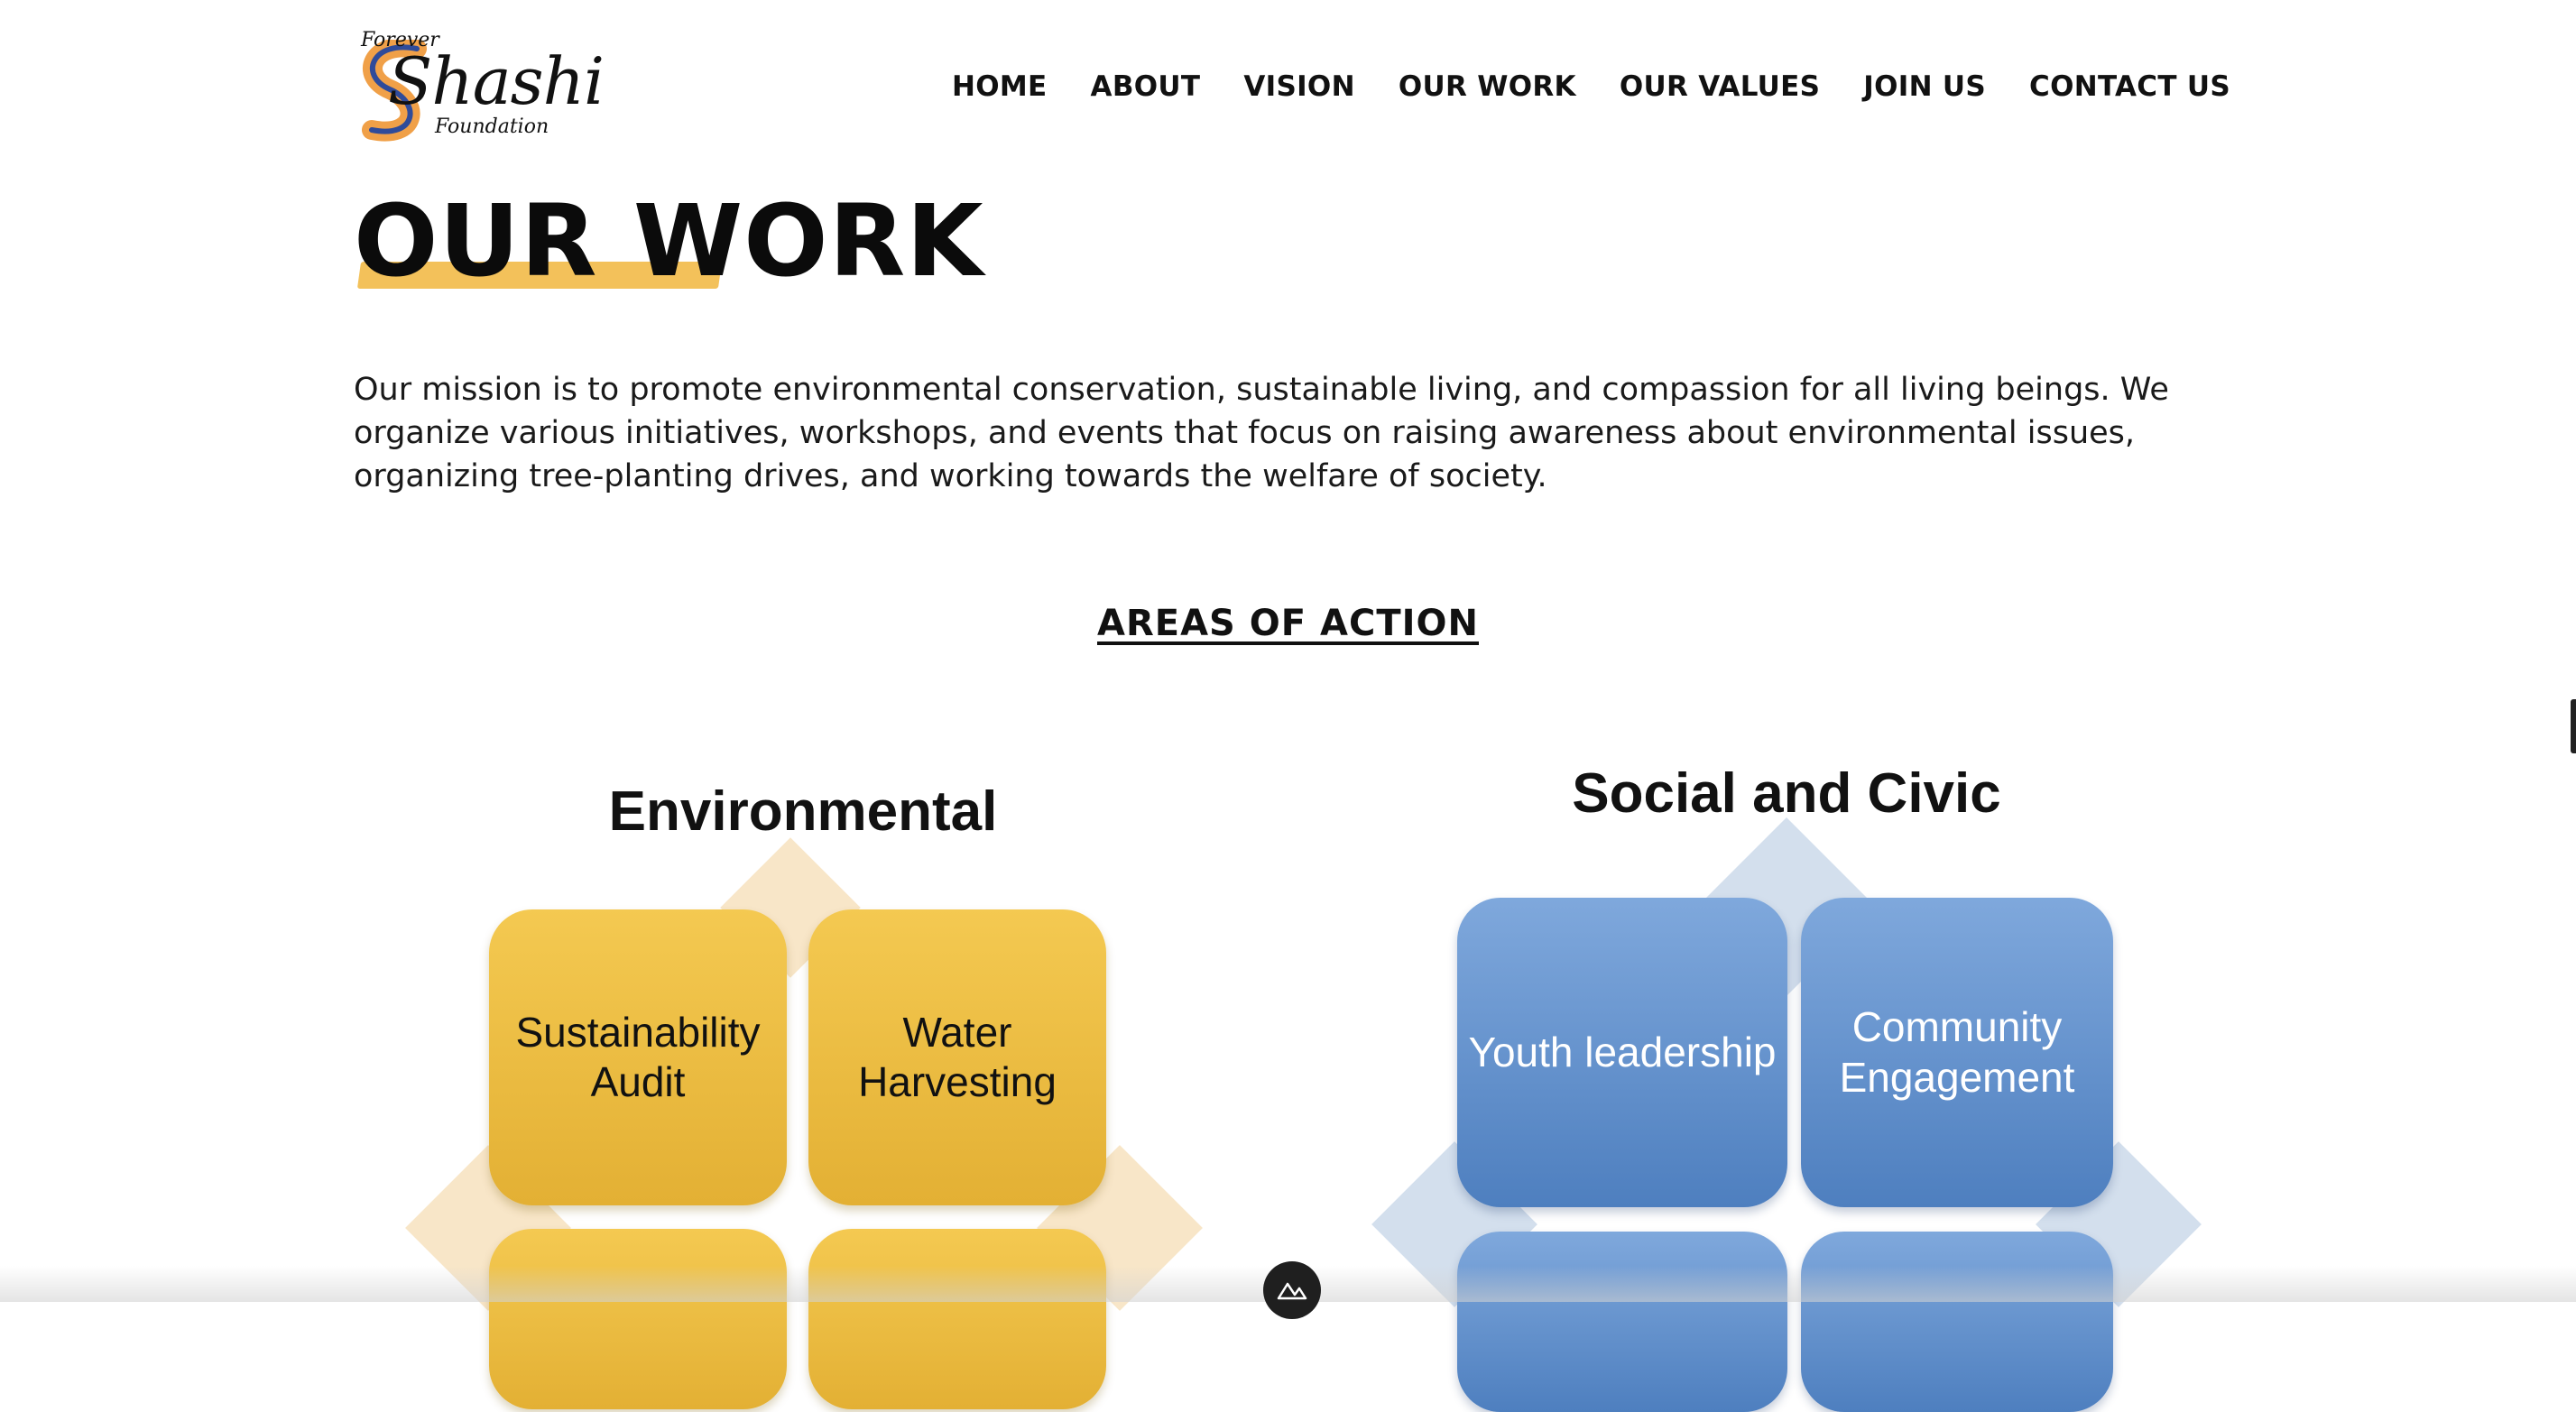 The width and height of the screenshot is (2576, 1412). What do you see at coordinates (1622, 1052) in the screenshot?
I see `tile-youth-leadership: Youth leadership` at bounding box center [1622, 1052].